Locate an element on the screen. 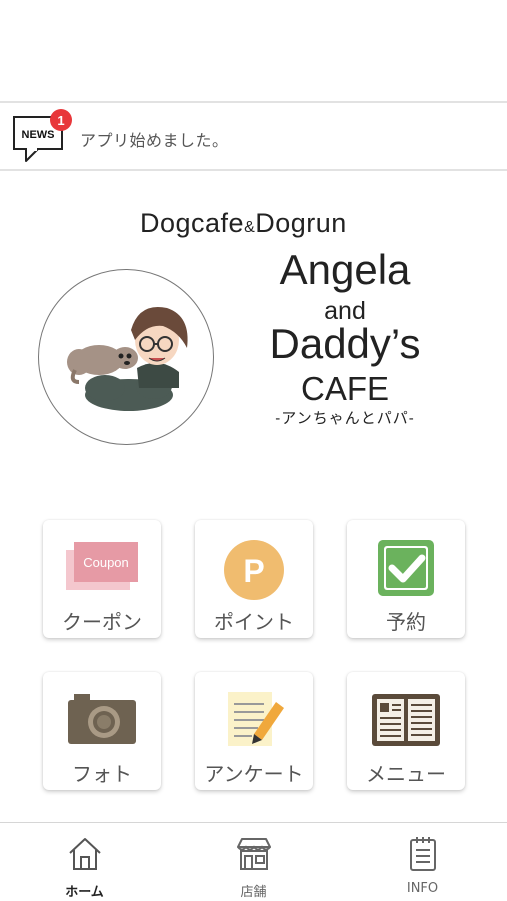  store-icon is located at coordinates (254, 854).